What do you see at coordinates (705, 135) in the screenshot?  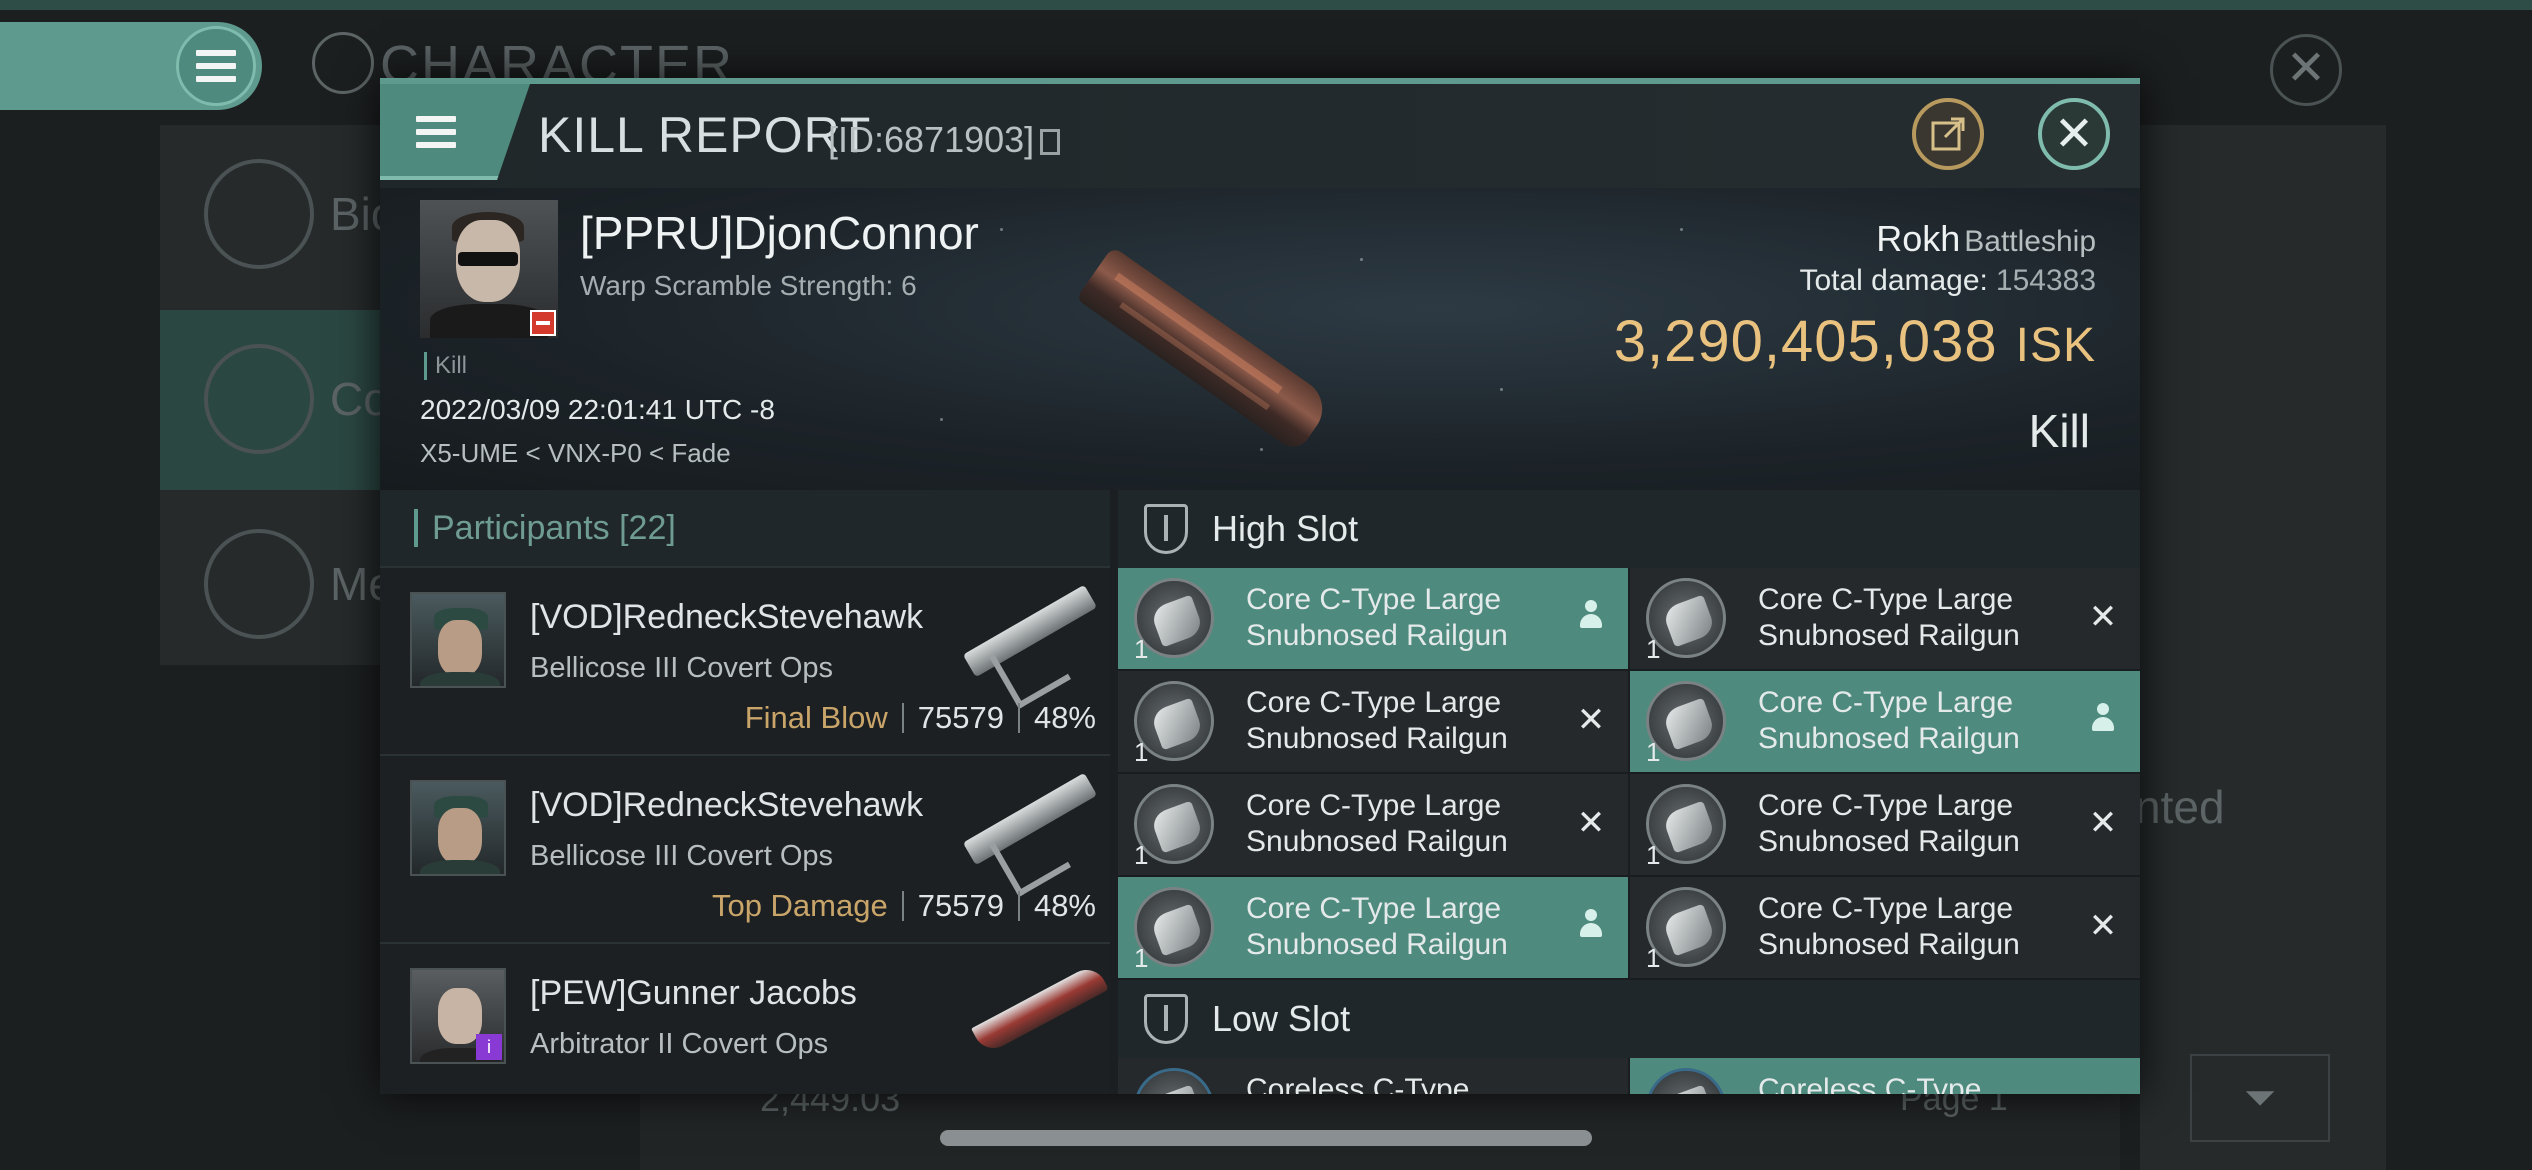 I see `kill-report-title: KILL REPORT` at bounding box center [705, 135].